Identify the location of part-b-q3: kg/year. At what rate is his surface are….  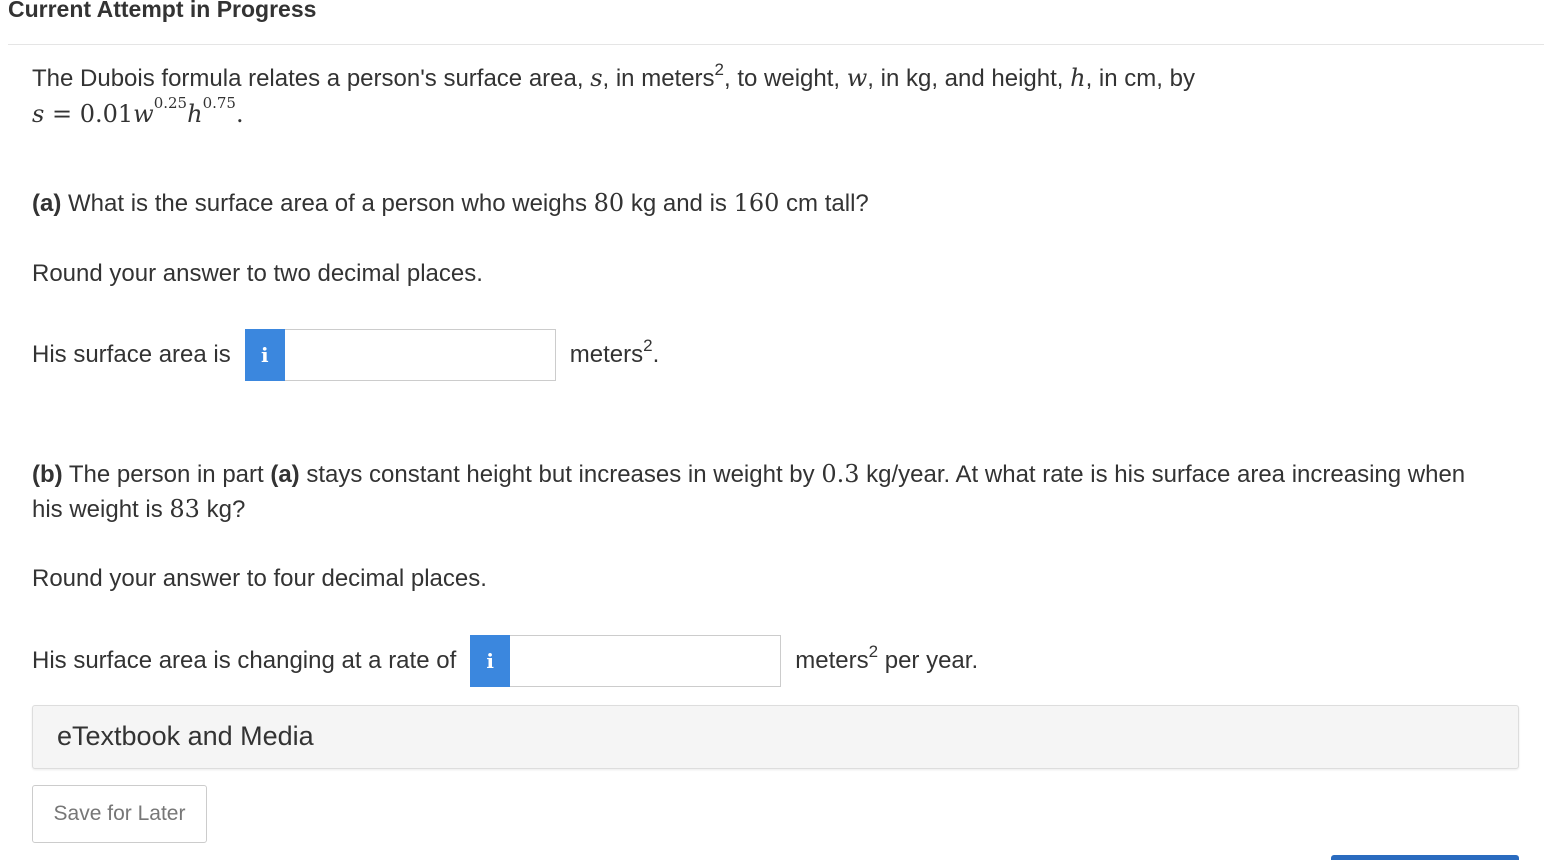
(1162, 474).